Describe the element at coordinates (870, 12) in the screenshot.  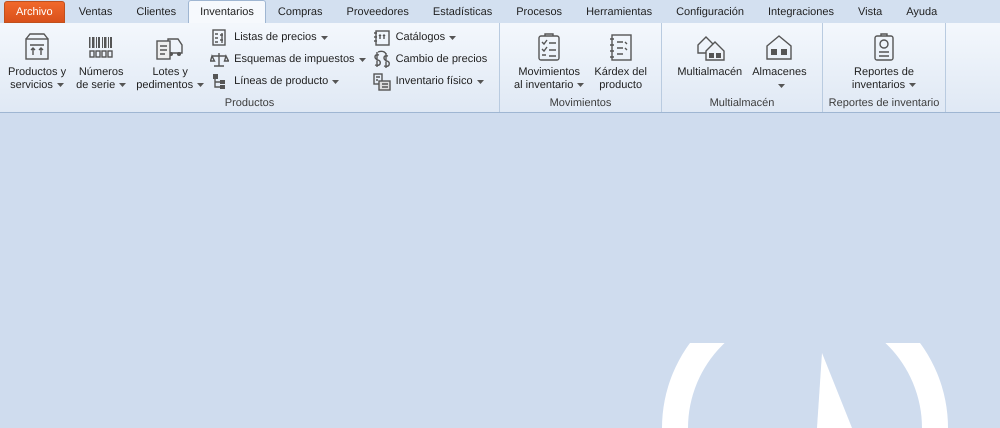
I see `ribbon-tab: Vista` at that location.